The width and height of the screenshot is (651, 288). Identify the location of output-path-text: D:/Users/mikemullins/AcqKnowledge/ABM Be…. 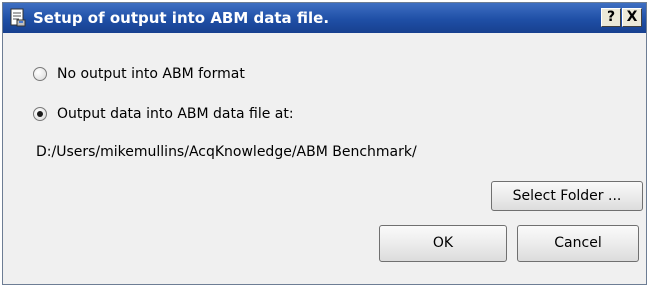
(226, 152).